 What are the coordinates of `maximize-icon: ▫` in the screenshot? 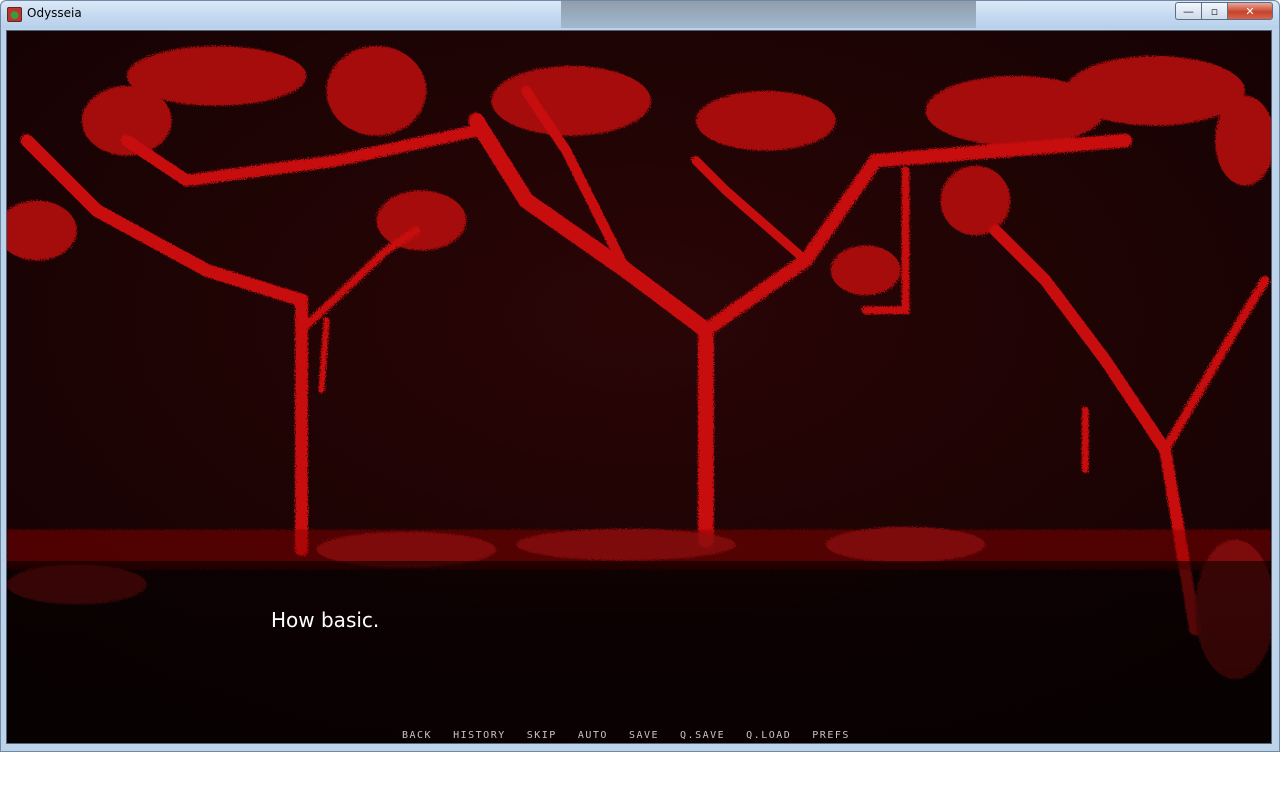 It's located at (1214, 11).